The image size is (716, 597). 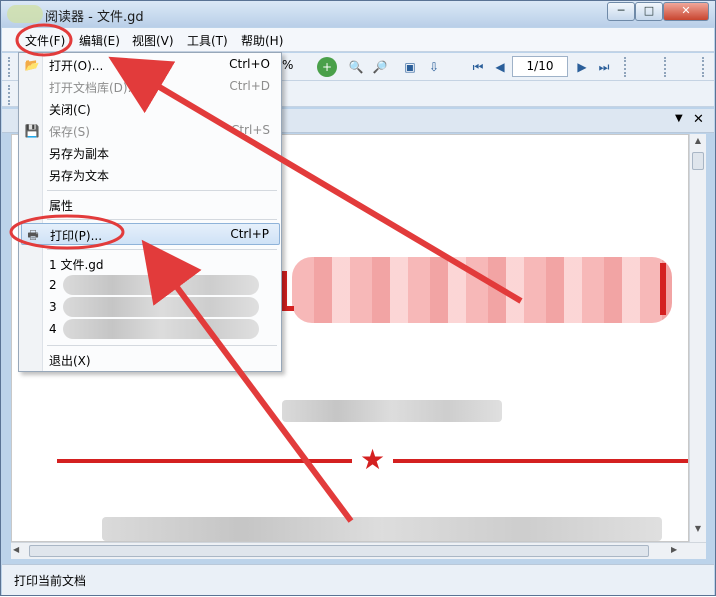 I want to click on highlight-circle-print, so click(x=67, y=232).